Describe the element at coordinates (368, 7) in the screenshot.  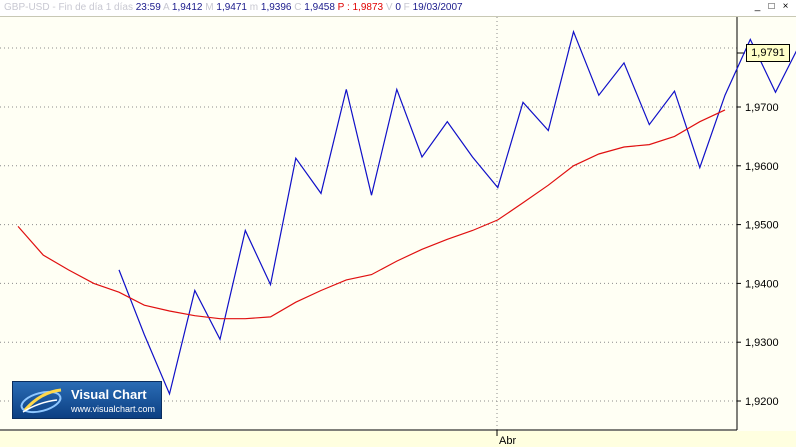
I see `last-value: 1,9873` at that location.